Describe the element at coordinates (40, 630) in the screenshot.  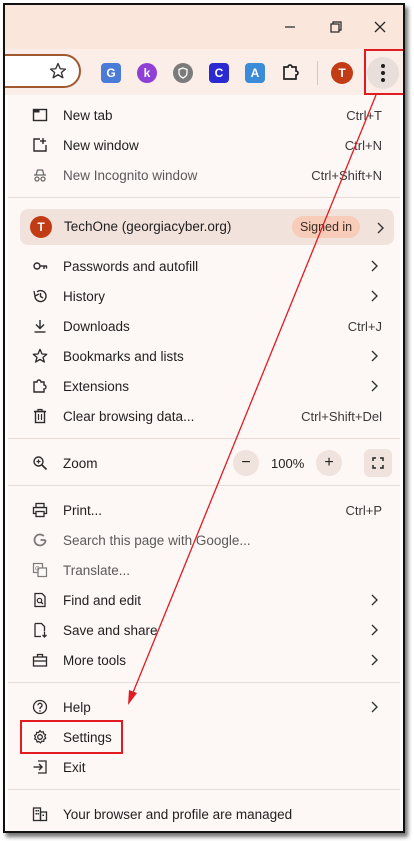
I see `save-page-icon` at that location.